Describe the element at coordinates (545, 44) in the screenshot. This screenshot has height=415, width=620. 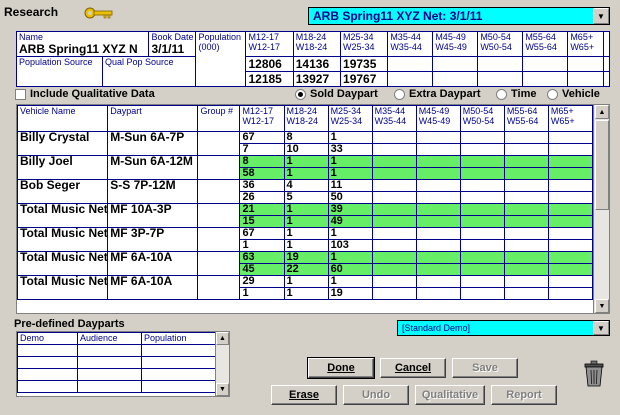
I see `hdr-demo-6: M55-64 W55-64` at that location.